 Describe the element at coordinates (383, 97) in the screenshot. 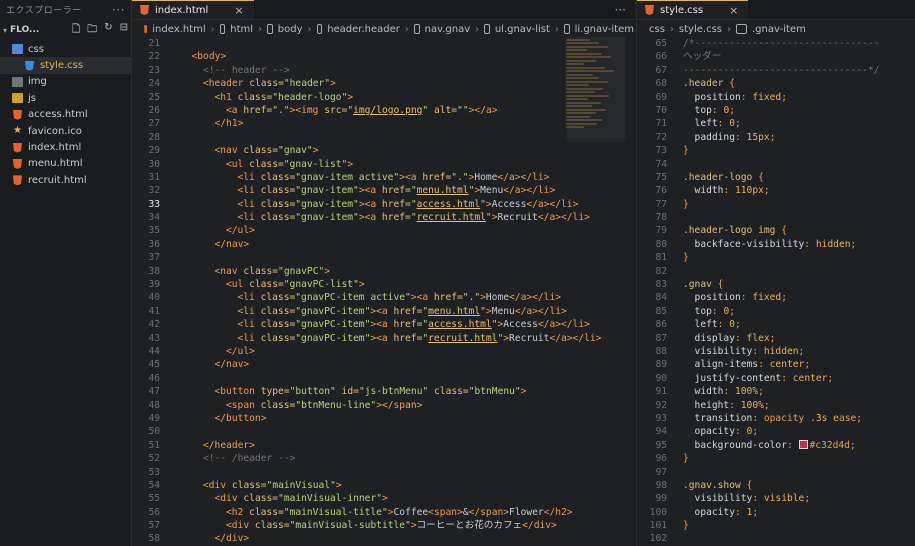

I see `code-line: 25 <h1 class="header-logo">` at that location.